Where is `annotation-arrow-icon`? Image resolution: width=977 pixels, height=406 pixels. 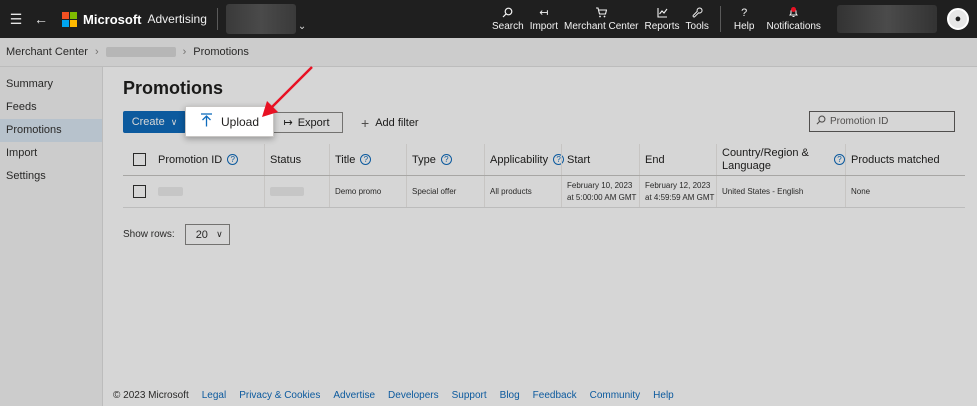
annotation-arrow-icon is located at coordinates (287, 91).